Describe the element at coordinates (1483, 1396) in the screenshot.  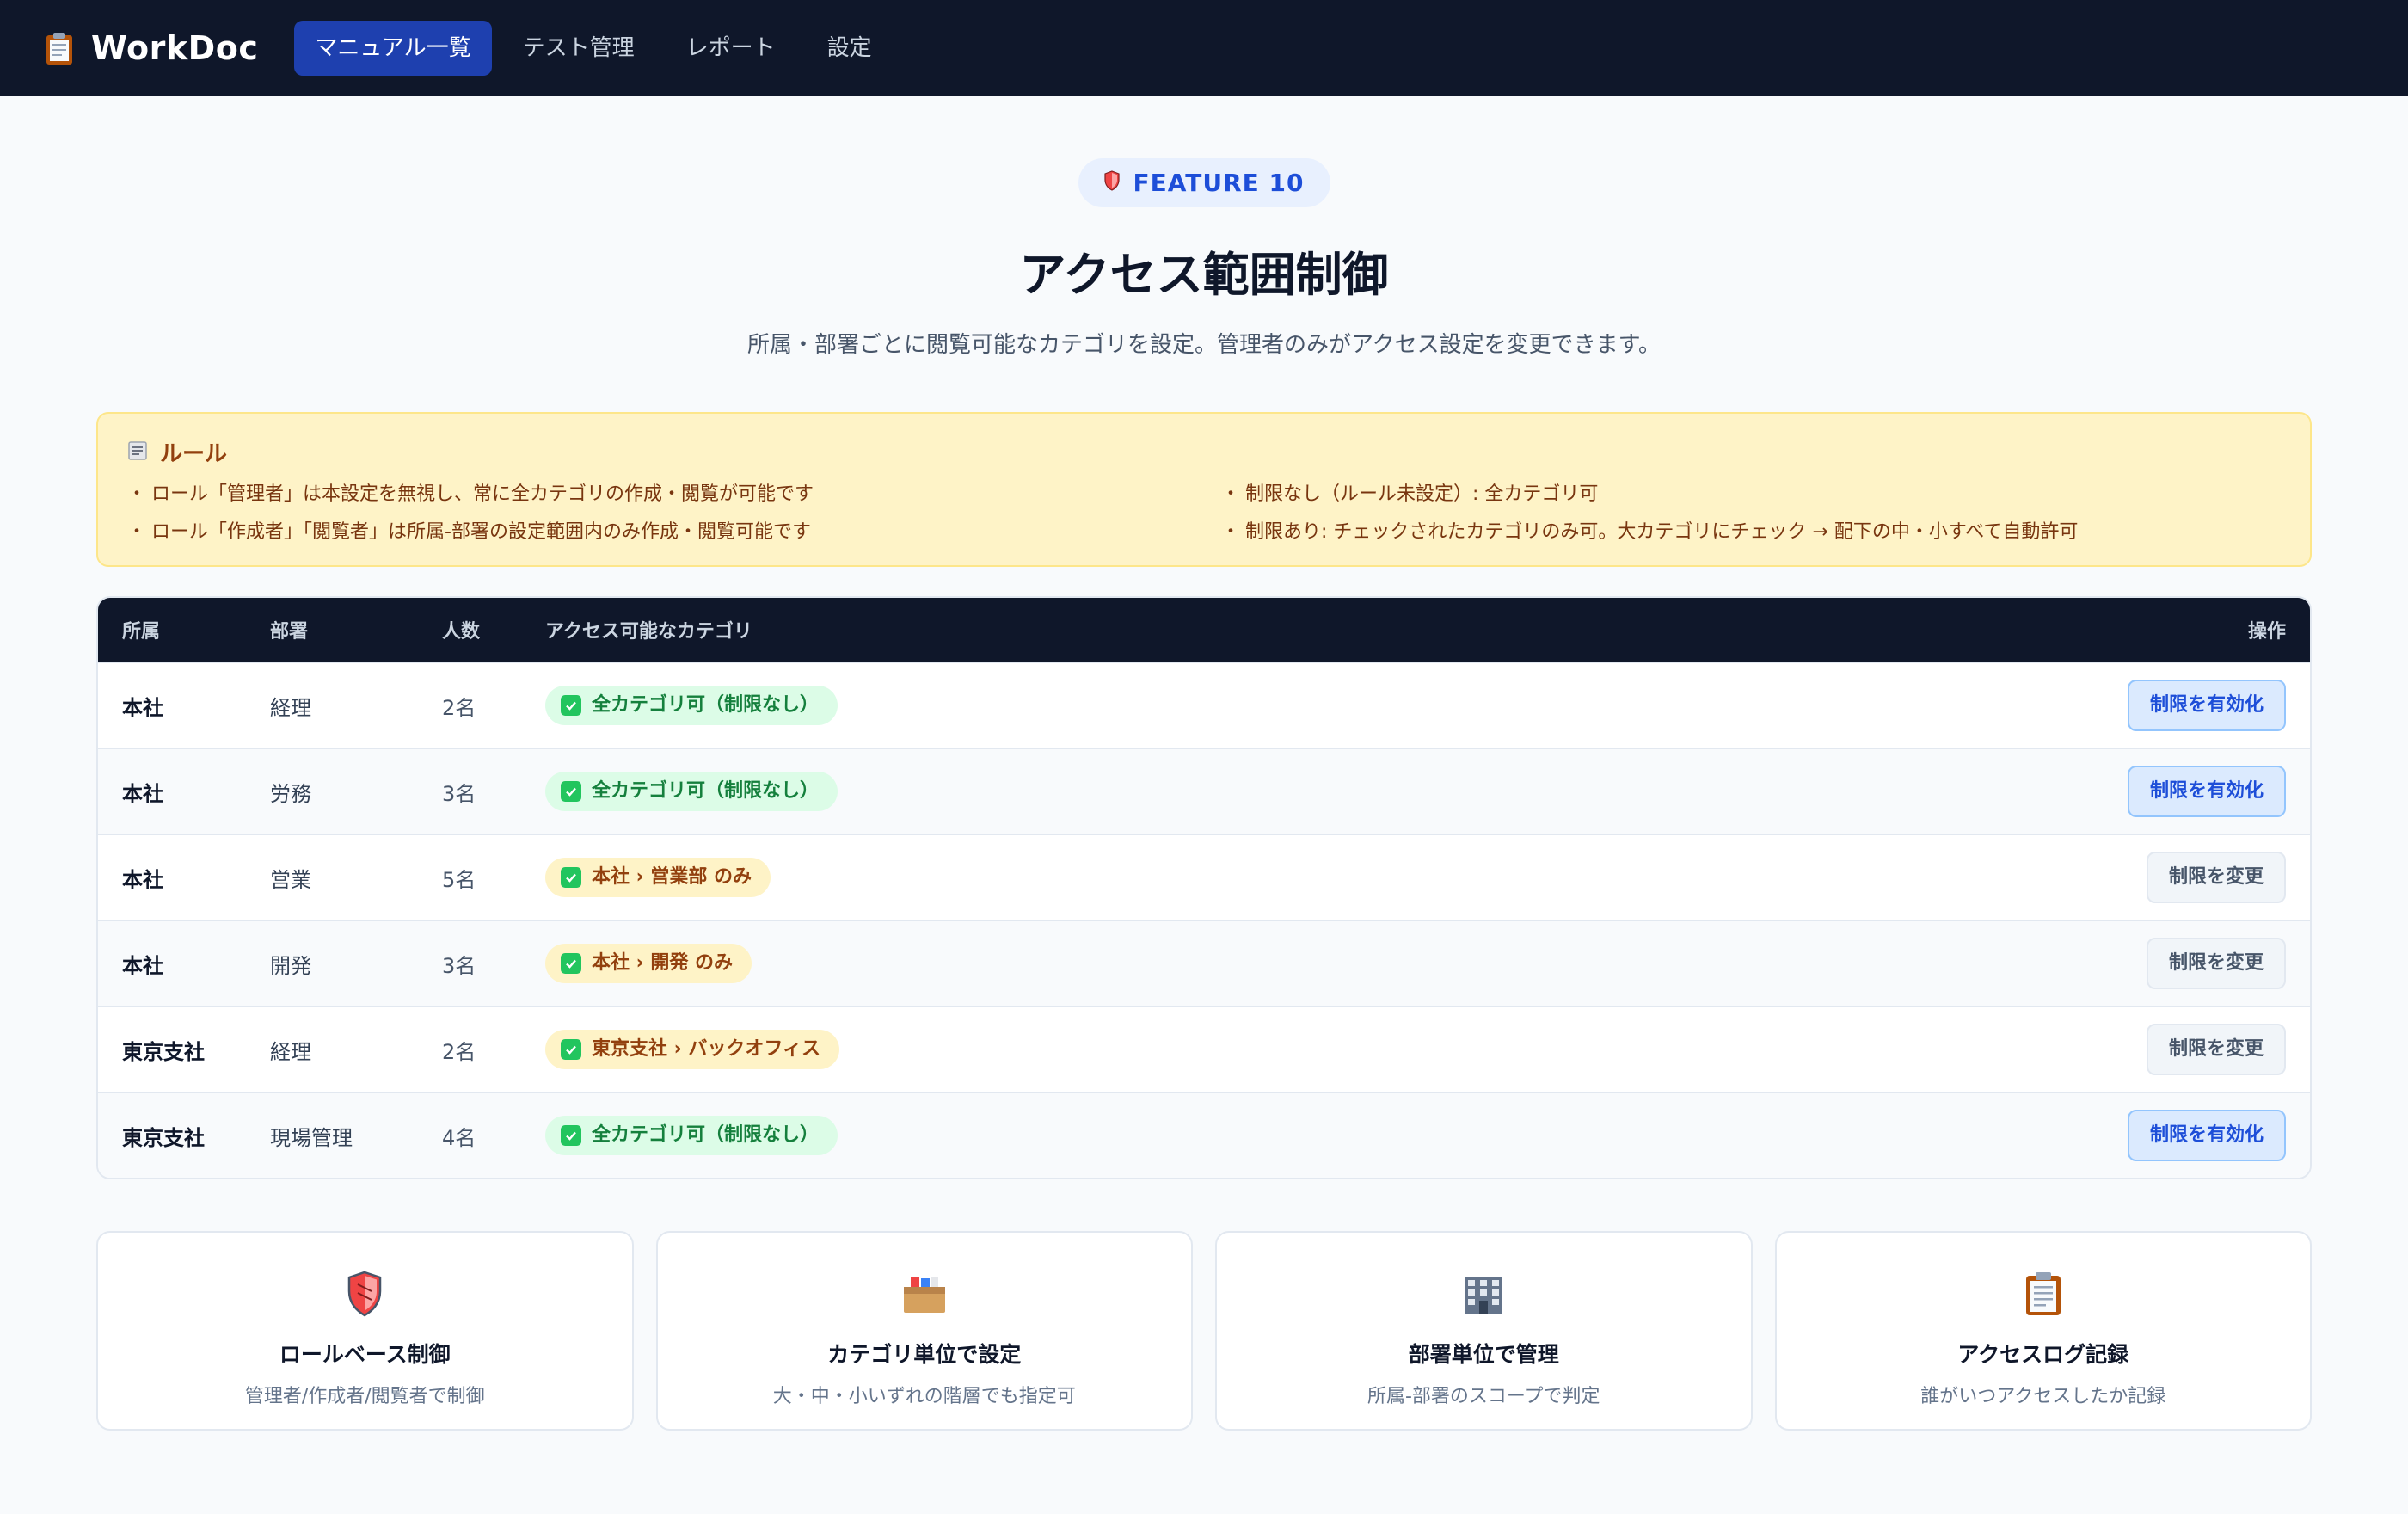
I see `feature-desc: 所属-部署のスコープで判定` at that location.